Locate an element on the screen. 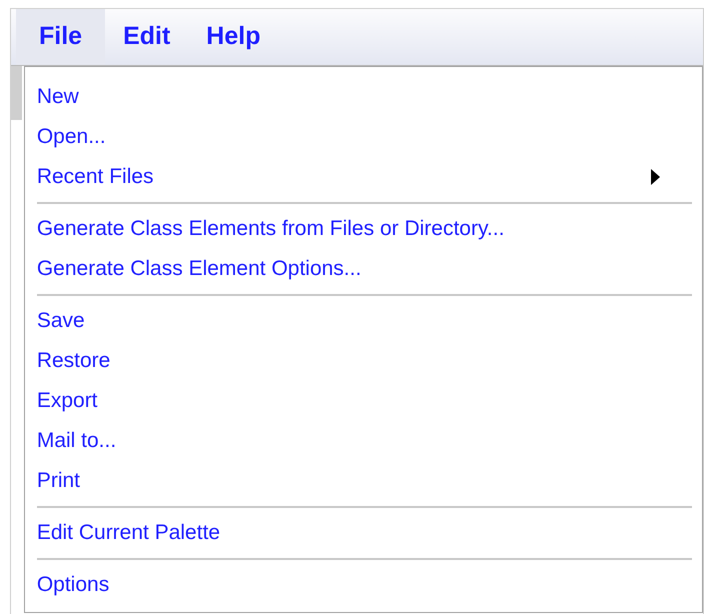  submenu-arrow-icon is located at coordinates (655, 177).